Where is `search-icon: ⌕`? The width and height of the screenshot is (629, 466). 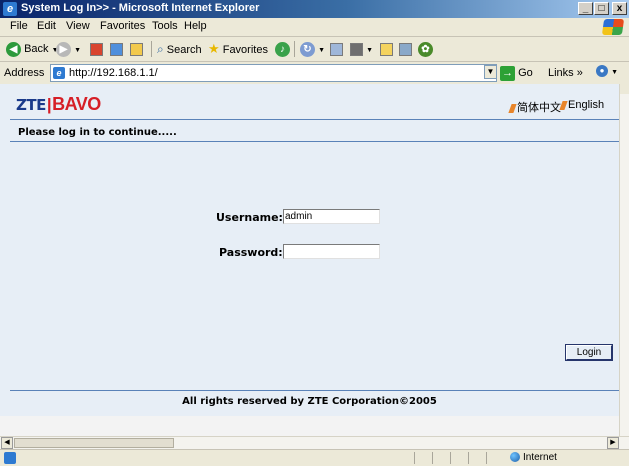 search-icon: ⌕ is located at coordinates (160, 49).